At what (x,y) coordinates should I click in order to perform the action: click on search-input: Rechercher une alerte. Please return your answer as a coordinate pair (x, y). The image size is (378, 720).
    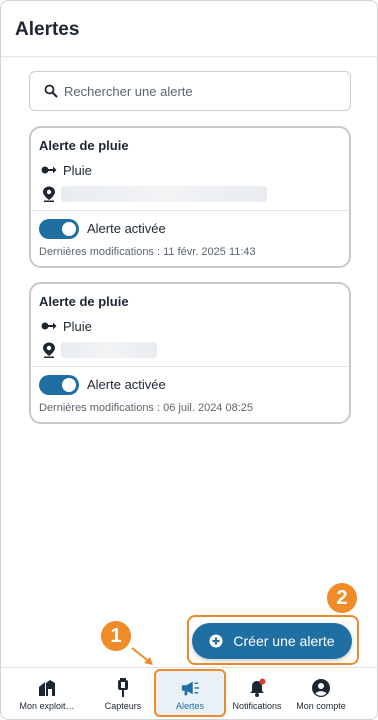
    Looking at the image, I should click on (190, 91).